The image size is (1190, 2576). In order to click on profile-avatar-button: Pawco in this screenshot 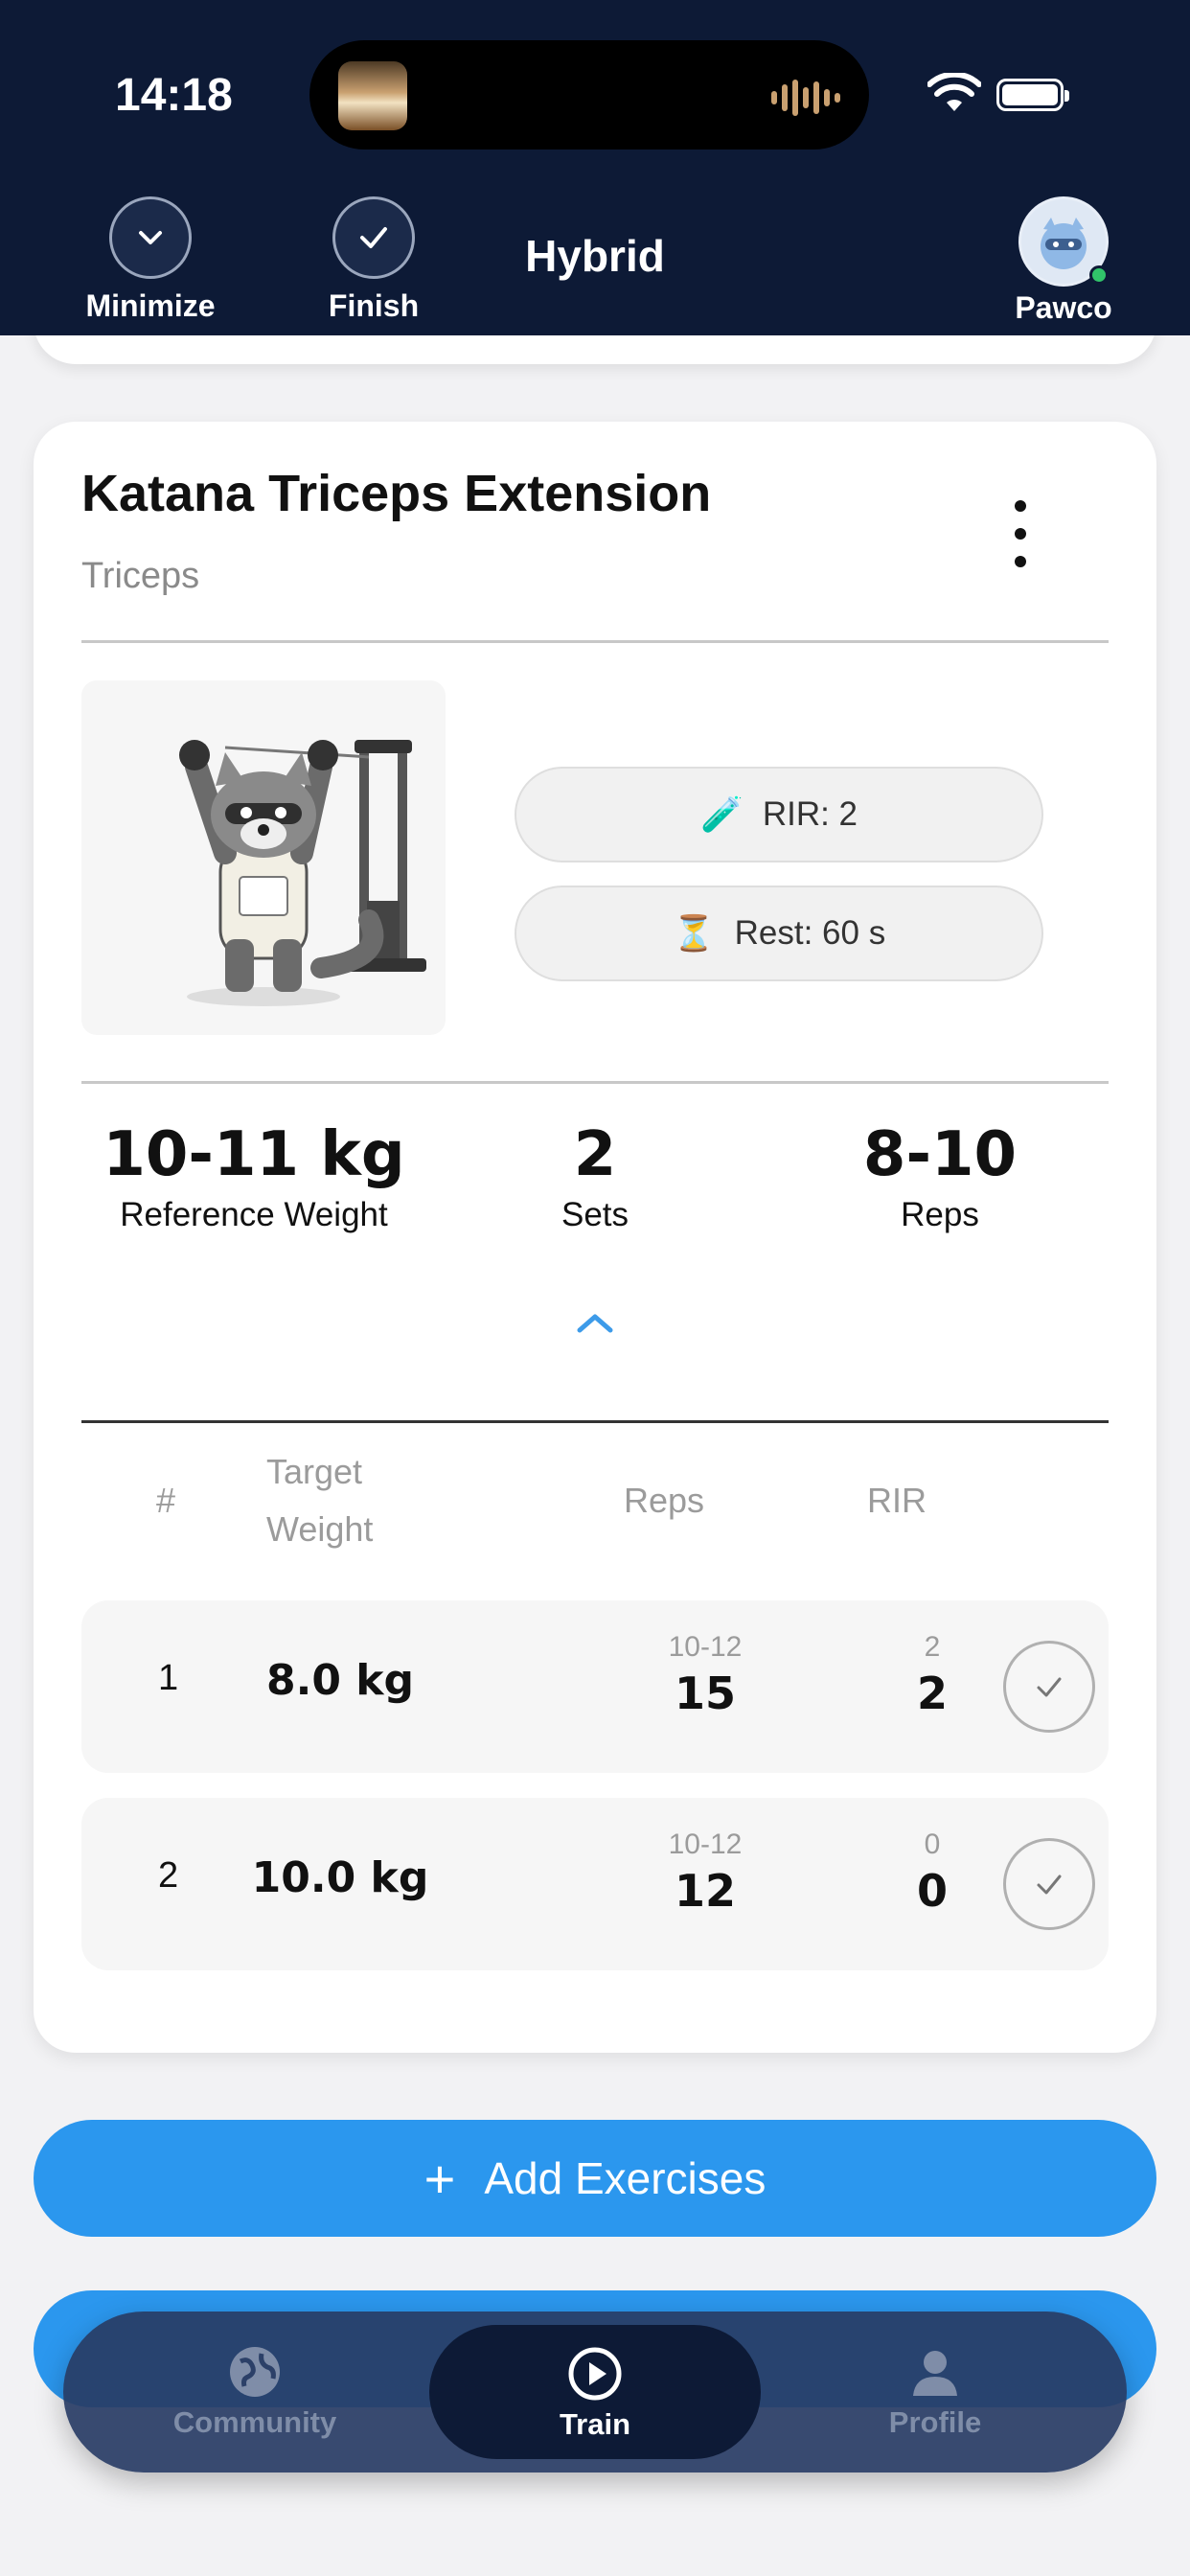, I will do `click(1064, 261)`.